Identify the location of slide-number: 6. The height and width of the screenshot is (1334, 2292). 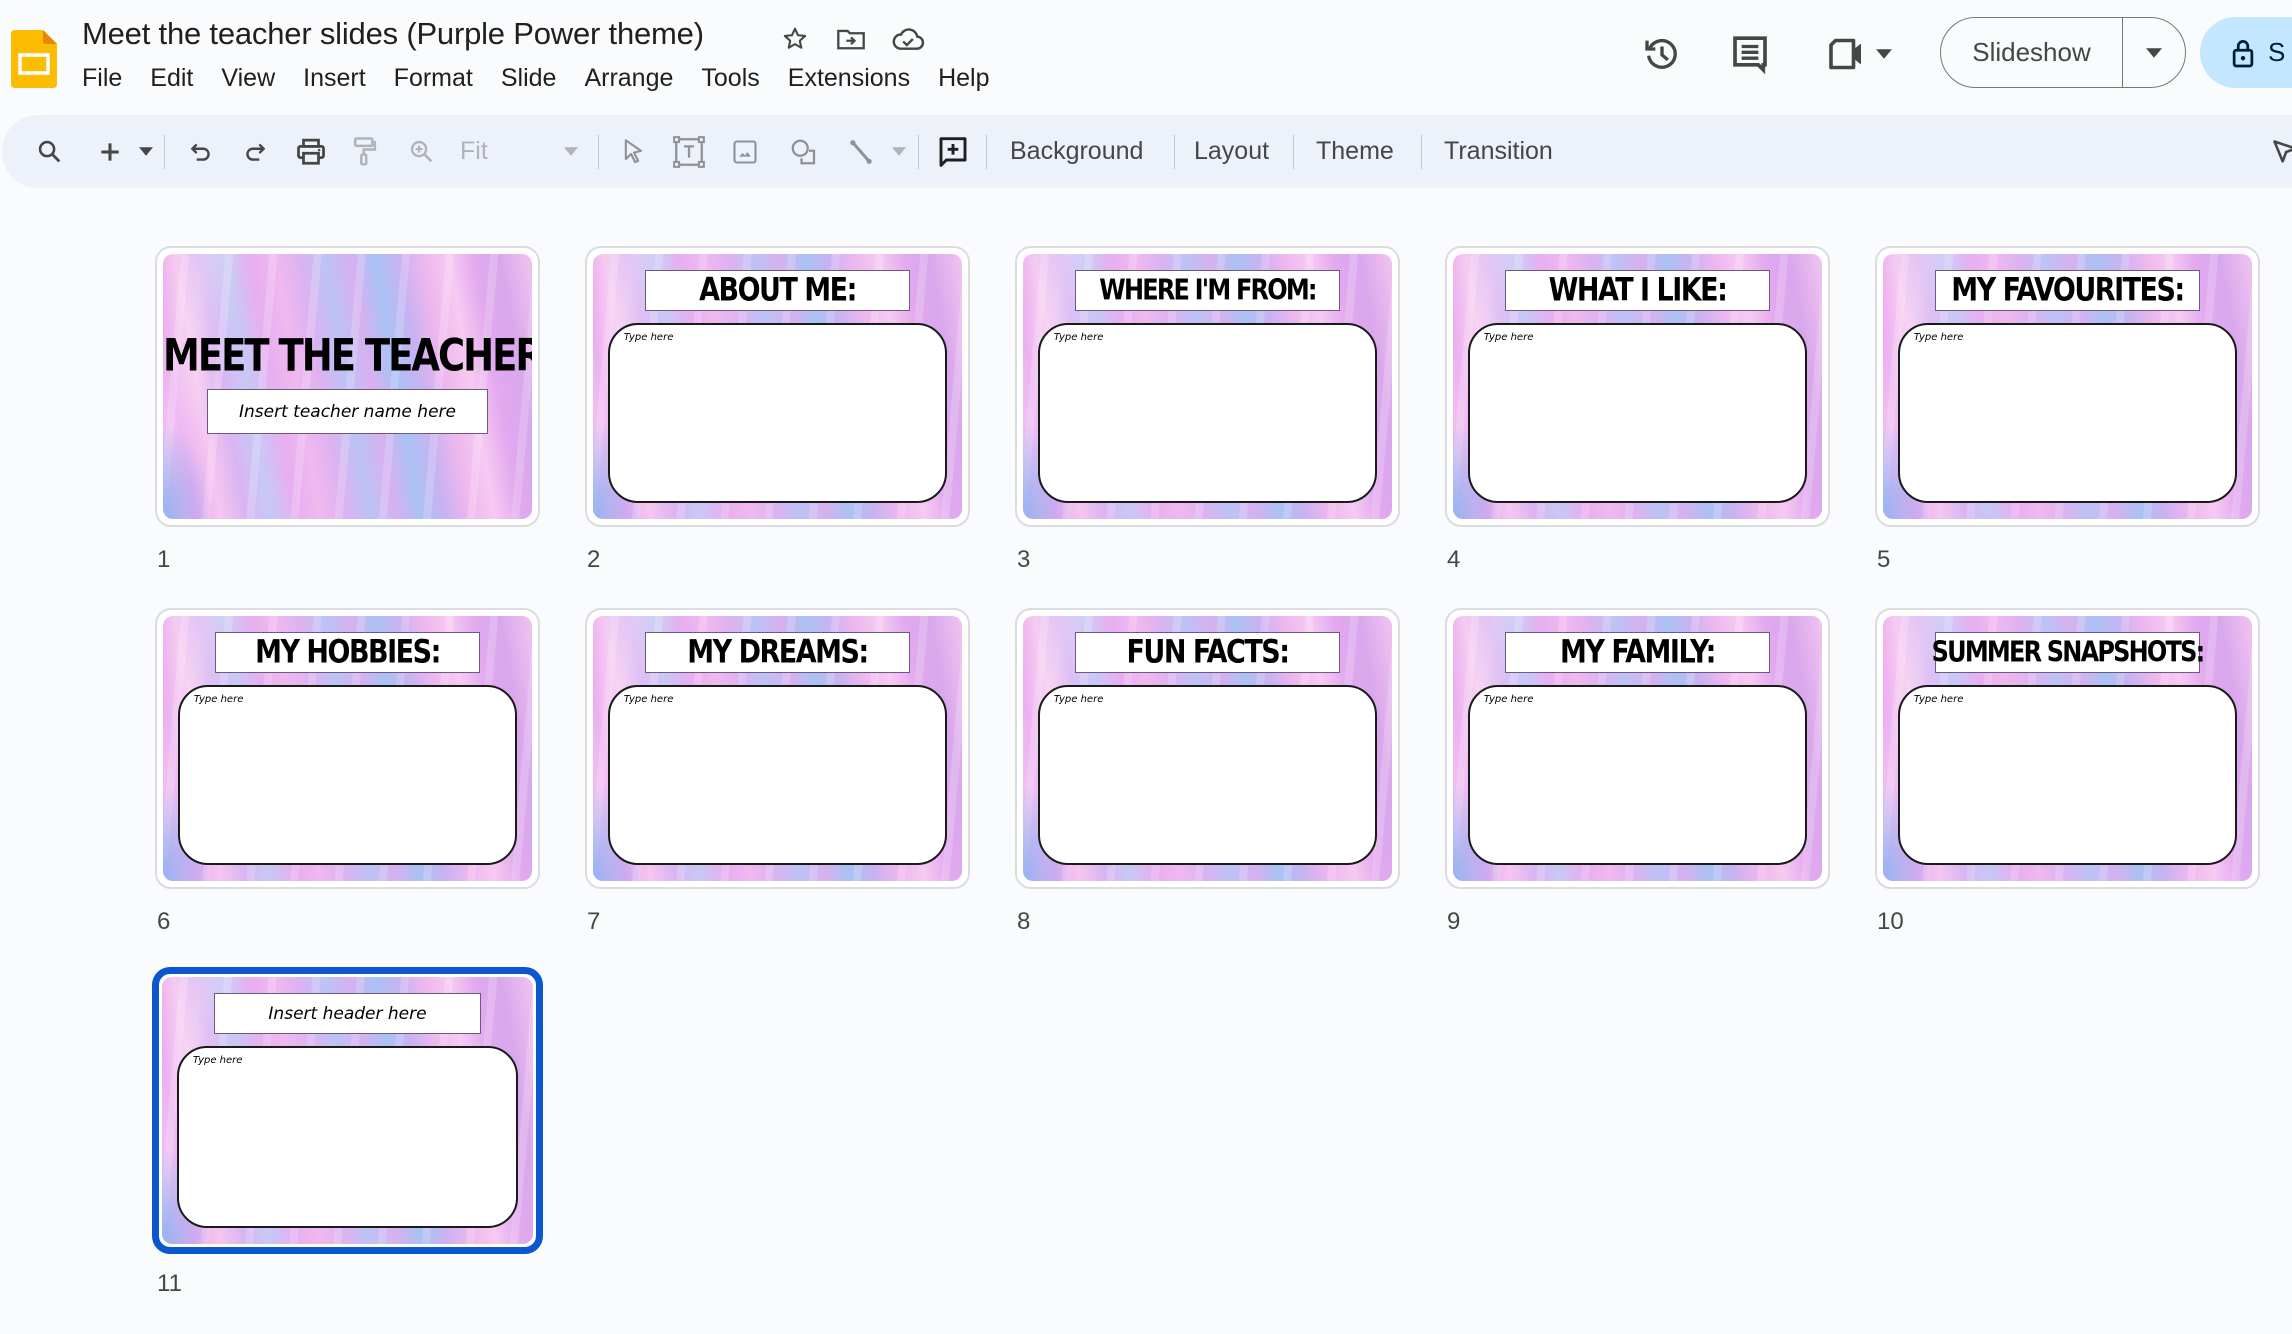
(164, 921).